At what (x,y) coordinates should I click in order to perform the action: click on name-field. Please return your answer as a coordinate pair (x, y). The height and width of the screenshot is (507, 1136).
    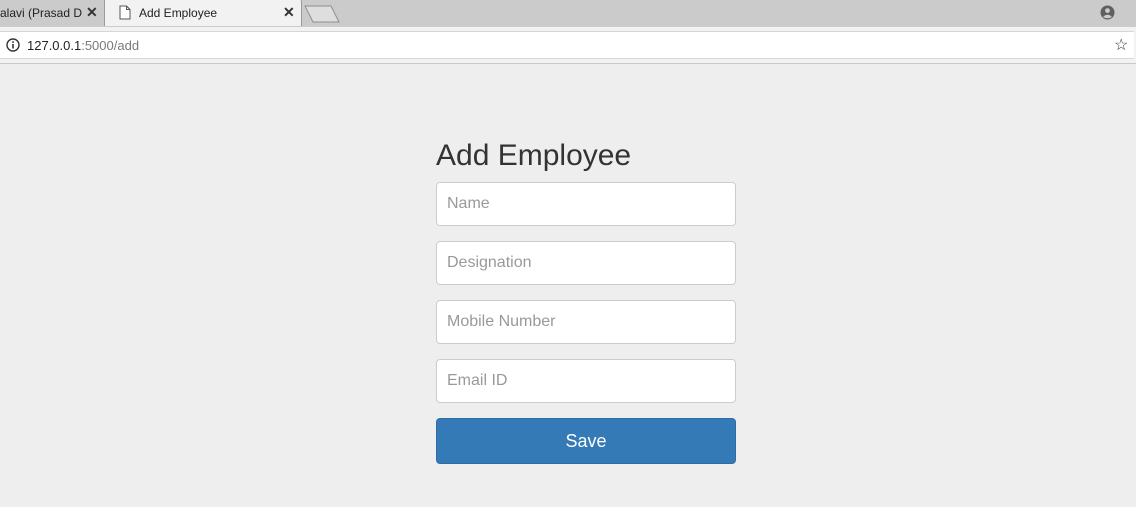
    Looking at the image, I should click on (586, 204).